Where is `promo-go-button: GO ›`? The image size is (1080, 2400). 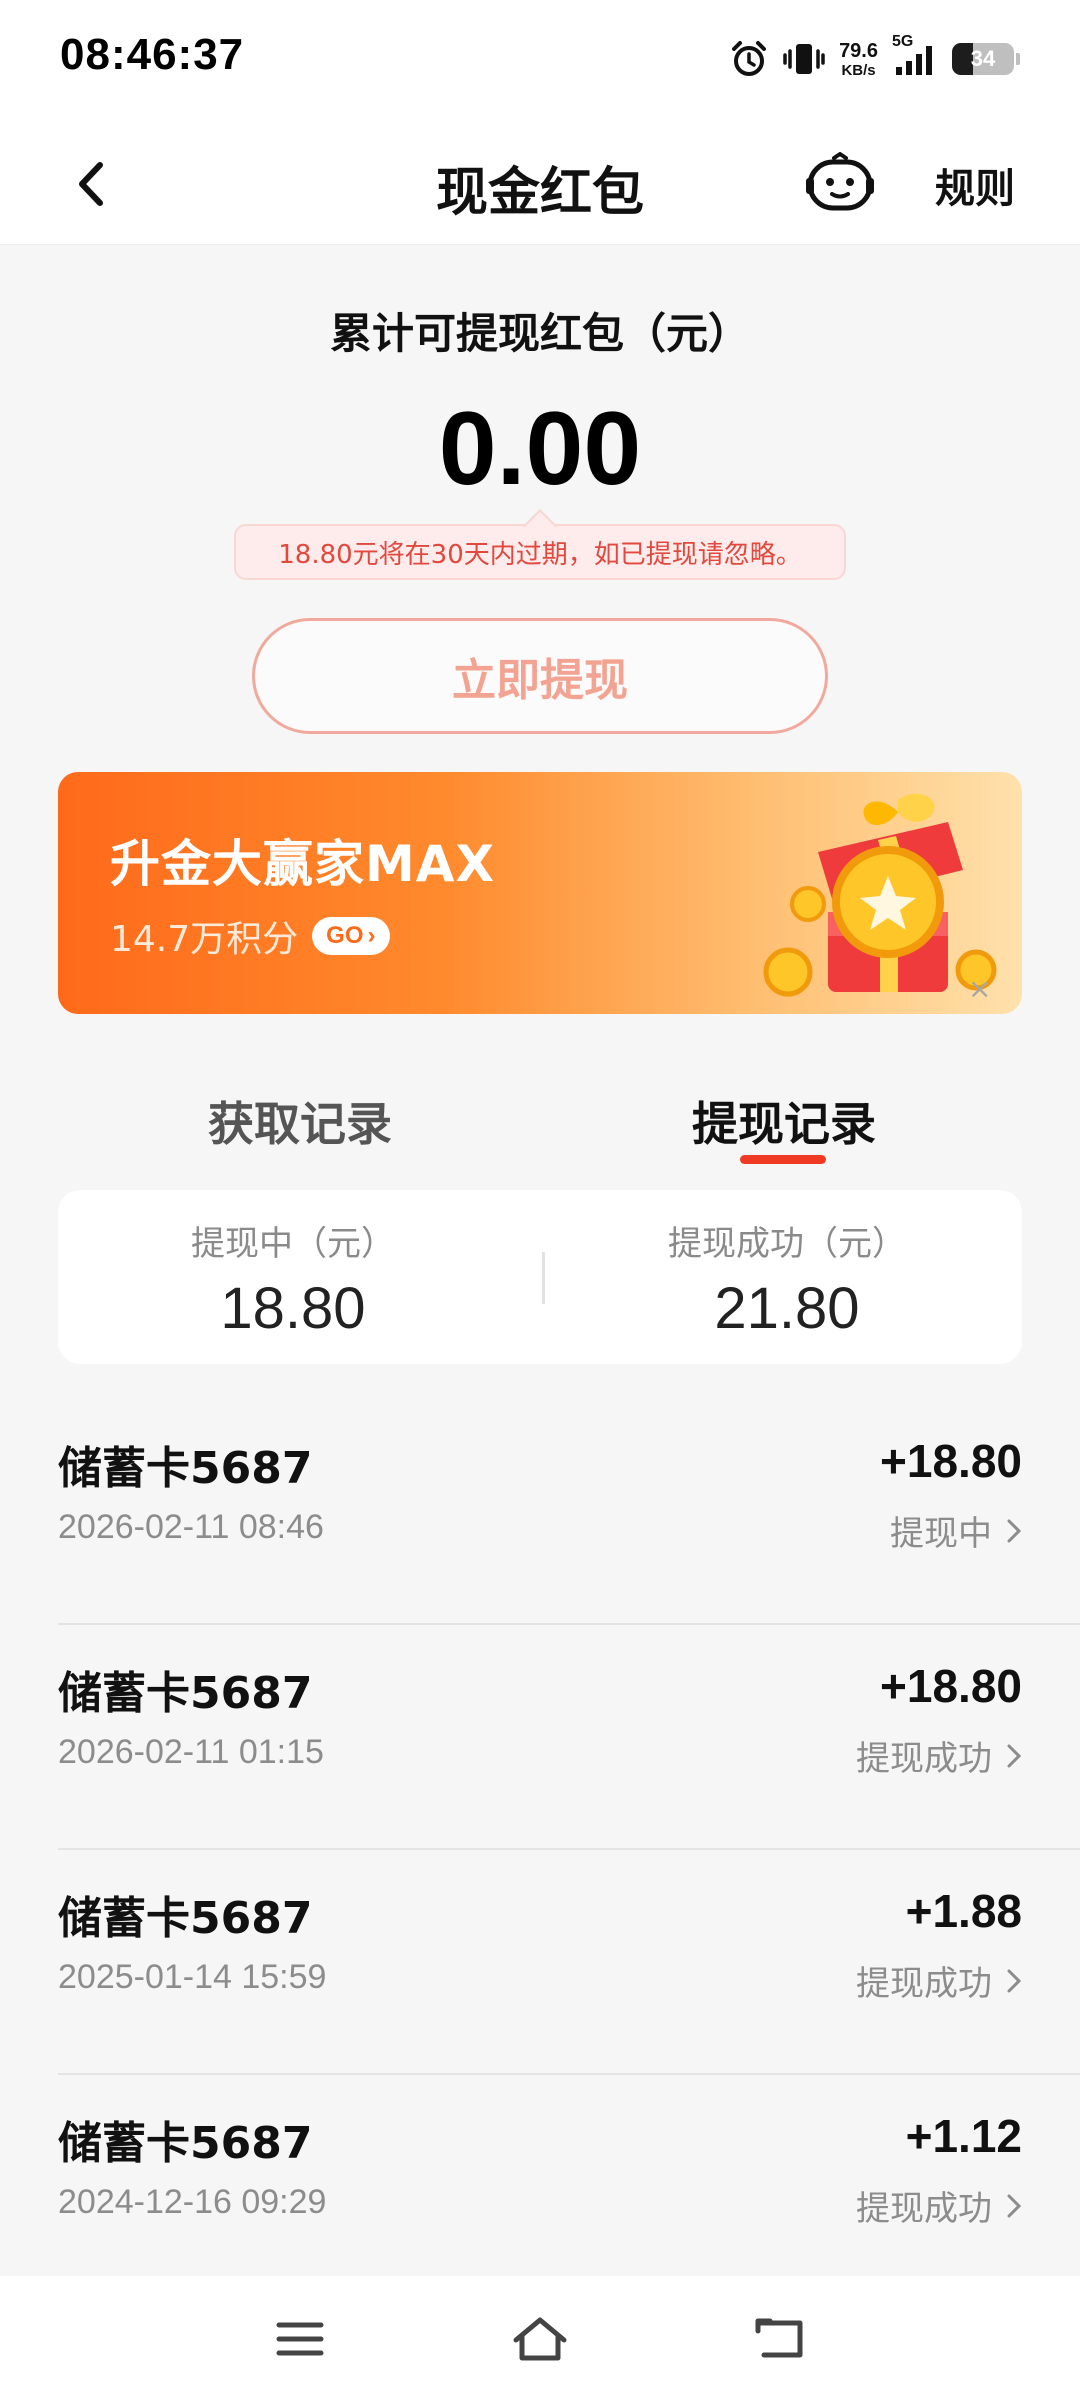 promo-go-button: GO › is located at coordinates (351, 936).